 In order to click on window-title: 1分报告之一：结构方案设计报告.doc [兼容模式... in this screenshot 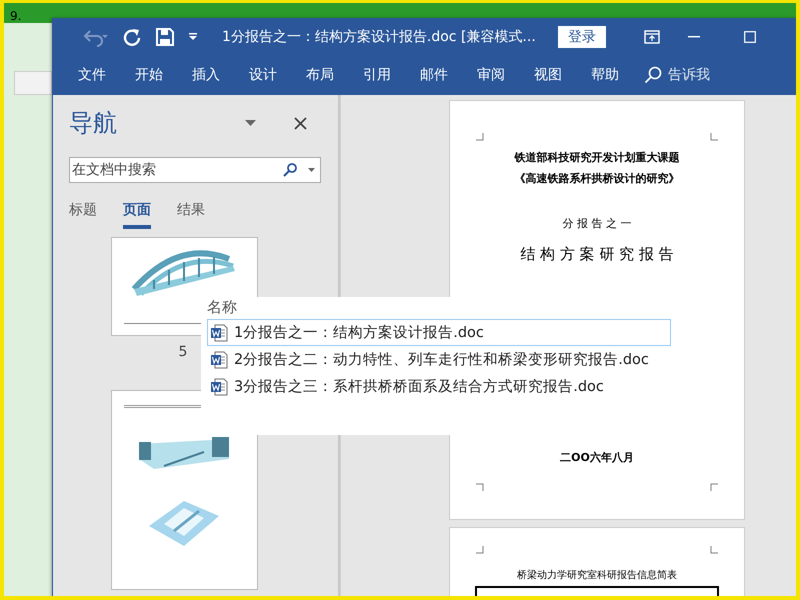, I will do `click(379, 37)`.